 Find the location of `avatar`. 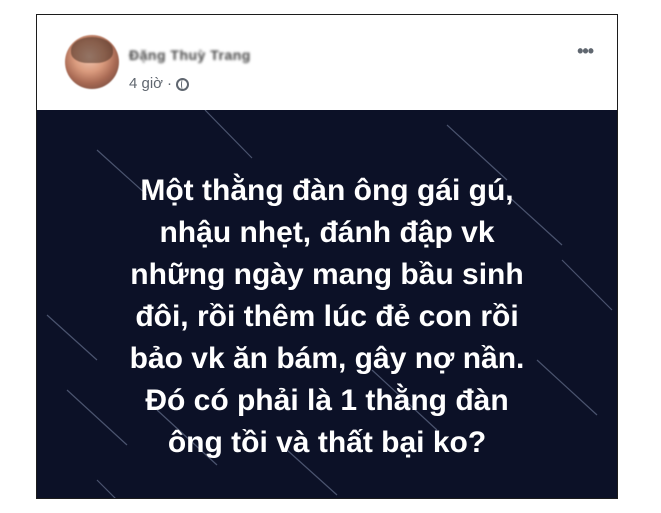

avatar is located at coordinates (92, 62).